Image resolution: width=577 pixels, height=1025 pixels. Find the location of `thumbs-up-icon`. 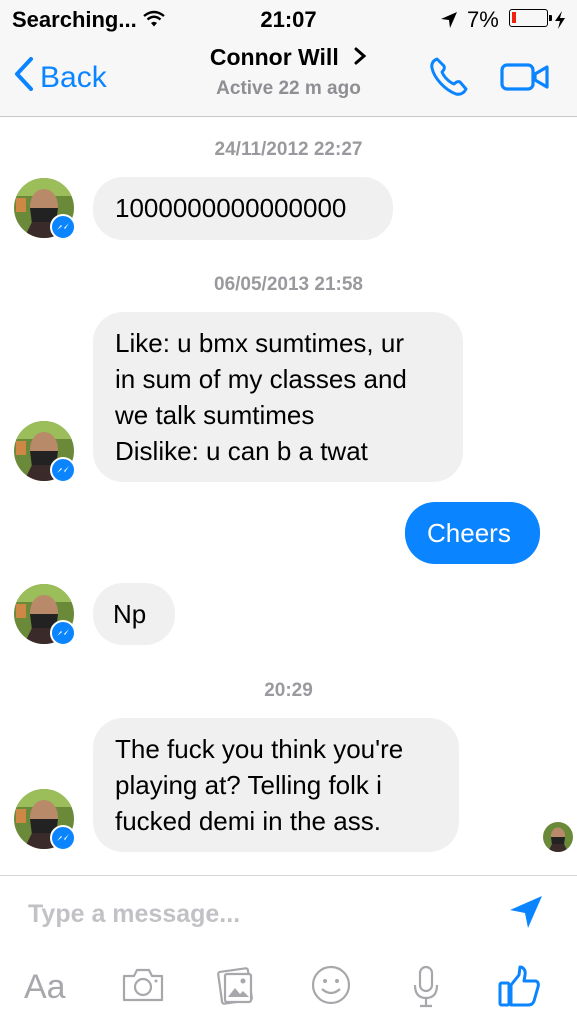

thumbs-up-icon is located at coordinates (519, 988).